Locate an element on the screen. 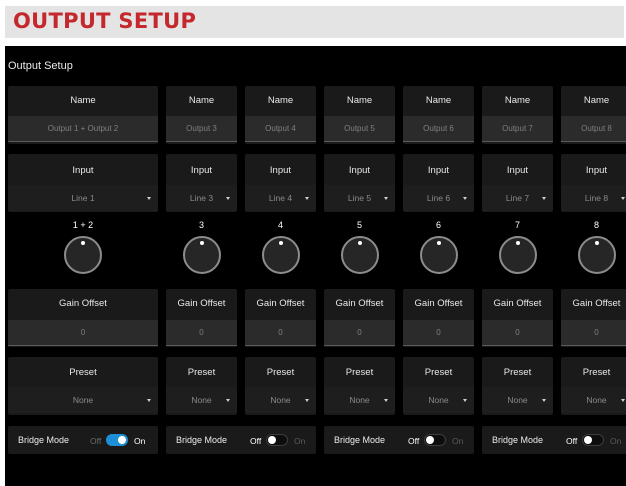 The width and height of the screenshot is (626, 486). input-select: Line 4 is located at coordinates (280, 198).